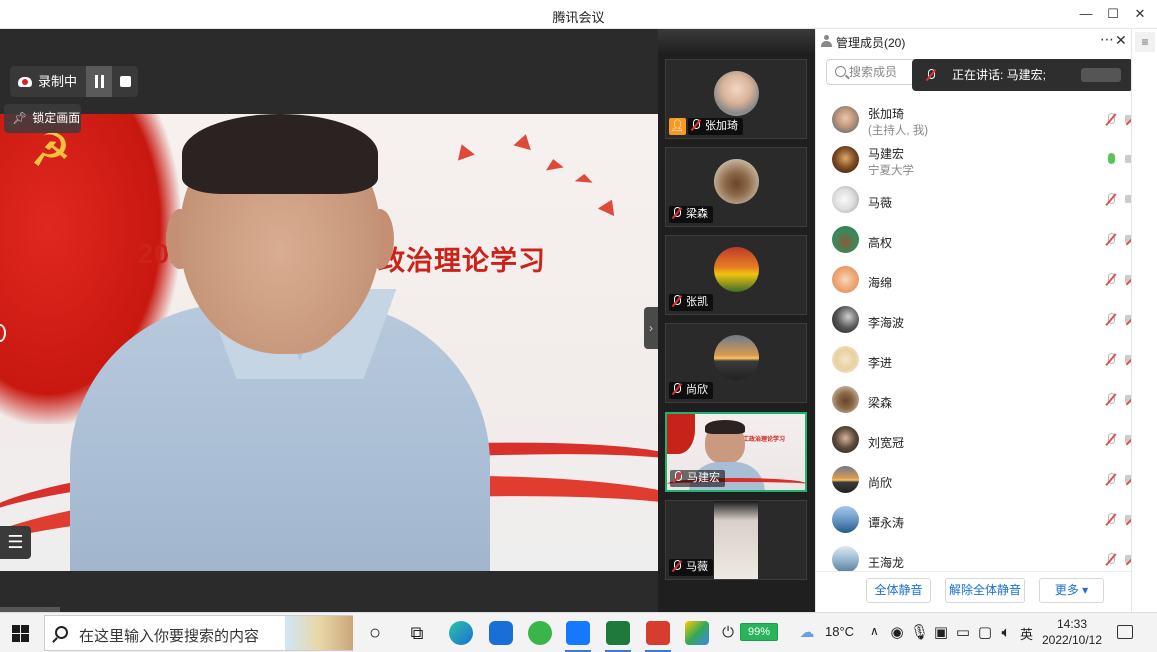  I want to click on temperature: 18°C, so click(839, 631).